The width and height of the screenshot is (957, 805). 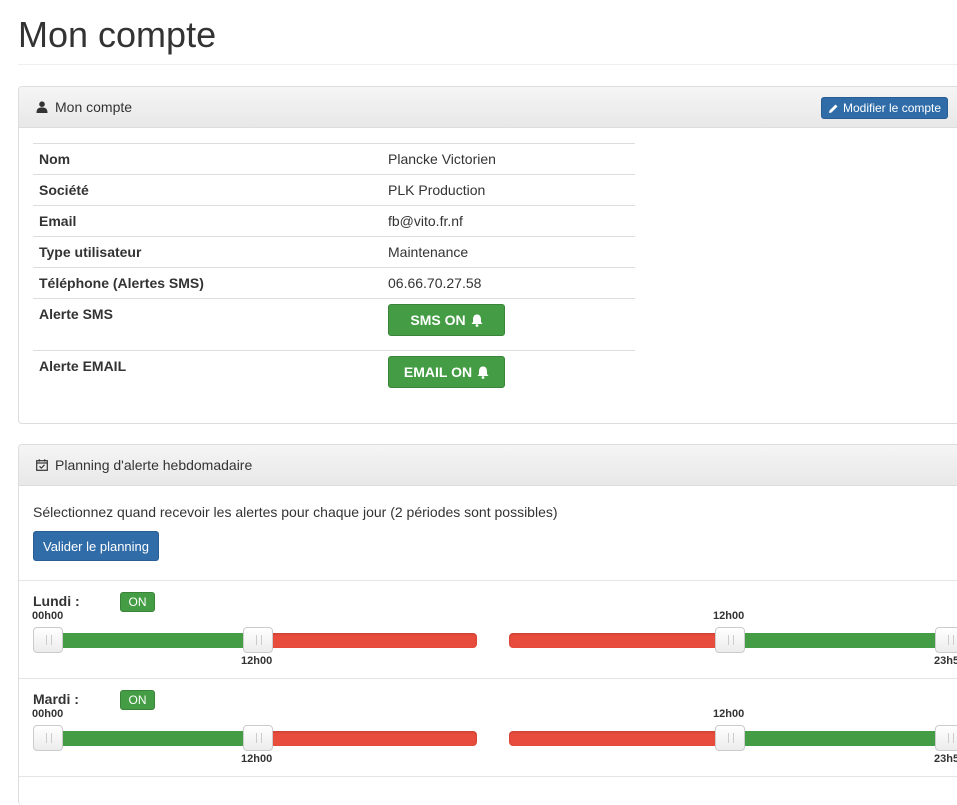 I want to click on day-label: Mardi :, so click(x=56, y=699).